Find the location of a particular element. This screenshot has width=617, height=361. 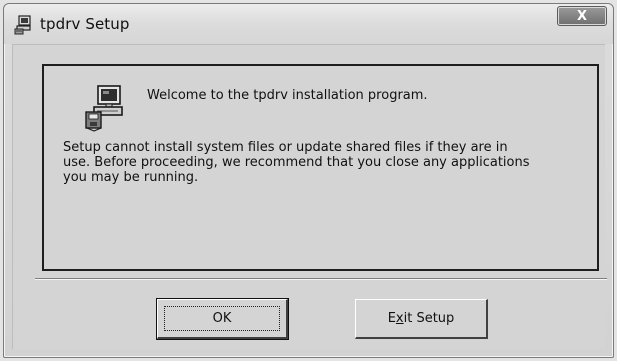

ok-button: OK is located at coordinates (222, 319).